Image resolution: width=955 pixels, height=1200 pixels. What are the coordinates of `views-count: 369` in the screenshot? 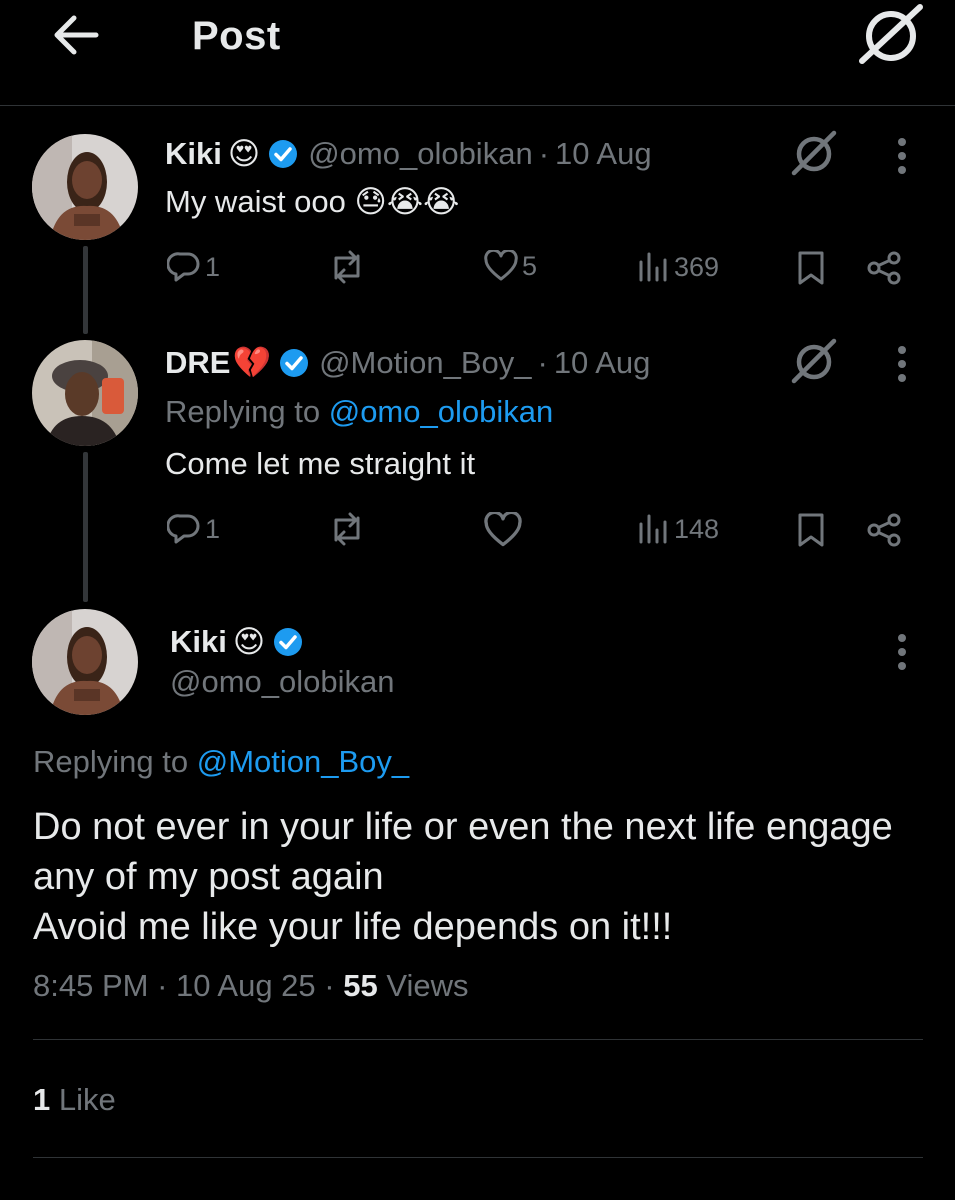 It's located at (697, 266).